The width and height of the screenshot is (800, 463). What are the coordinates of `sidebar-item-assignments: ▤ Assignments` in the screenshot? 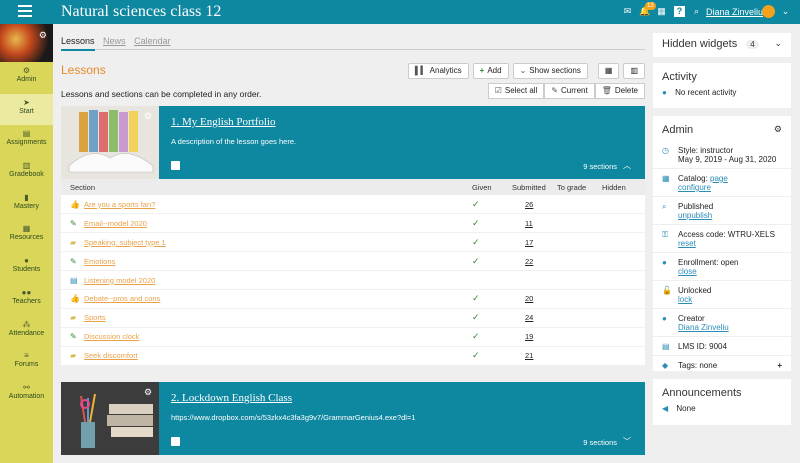 It's located at (26, 141).